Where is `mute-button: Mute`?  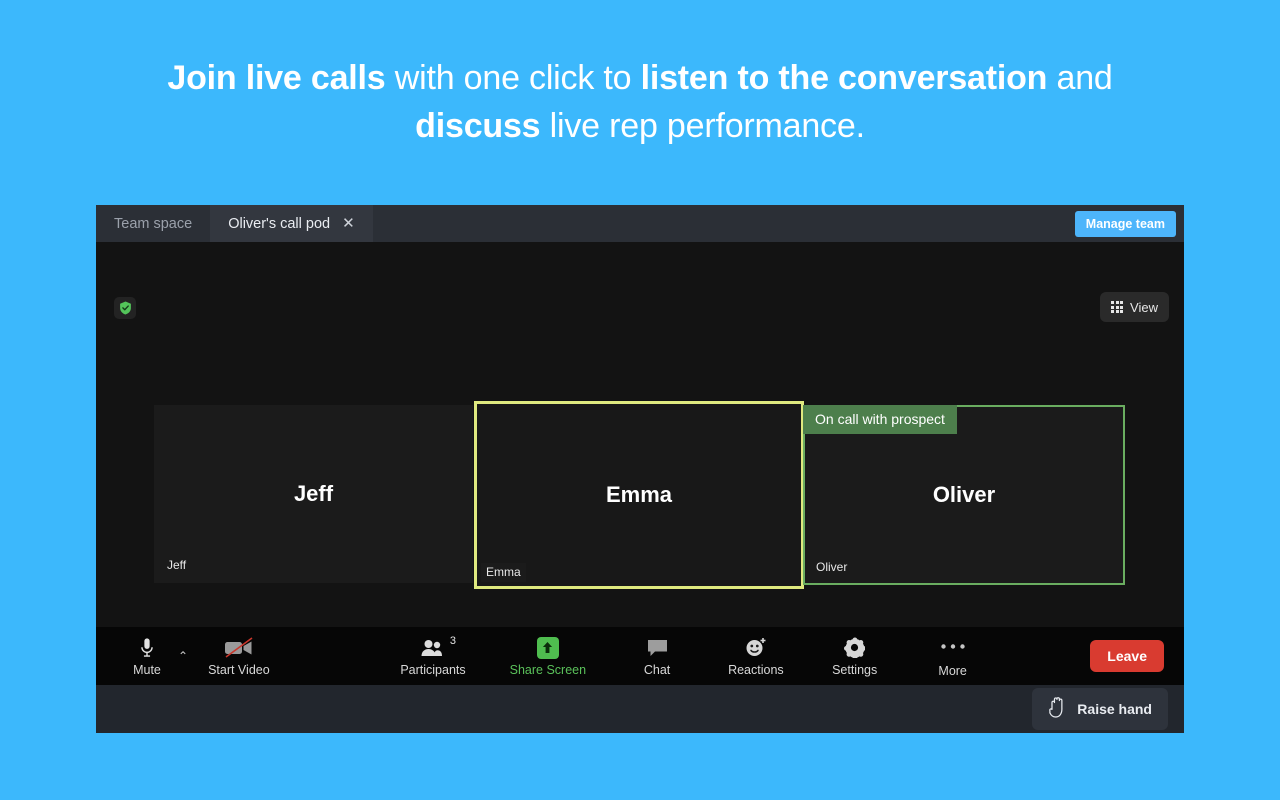
mute-button: Mute is located at coordinates (147, 656).